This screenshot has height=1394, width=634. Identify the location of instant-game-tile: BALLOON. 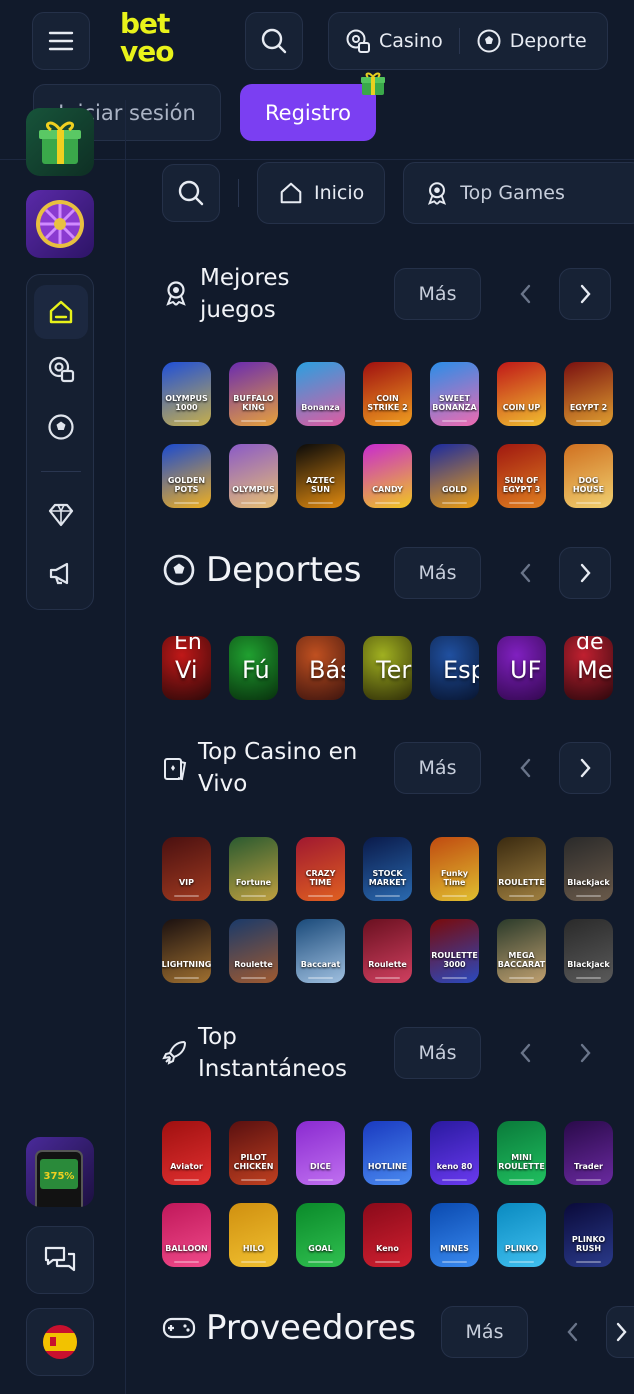
(186, 1235).